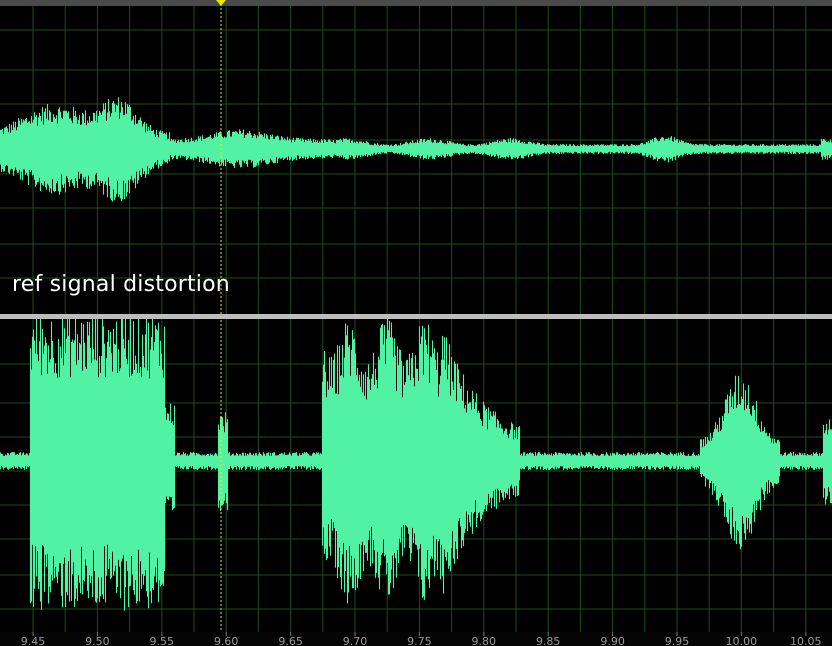 The height and width of the screenshot is (646, 832). I want to click on ruler-tick-label: 9.45, so click(33, 640).